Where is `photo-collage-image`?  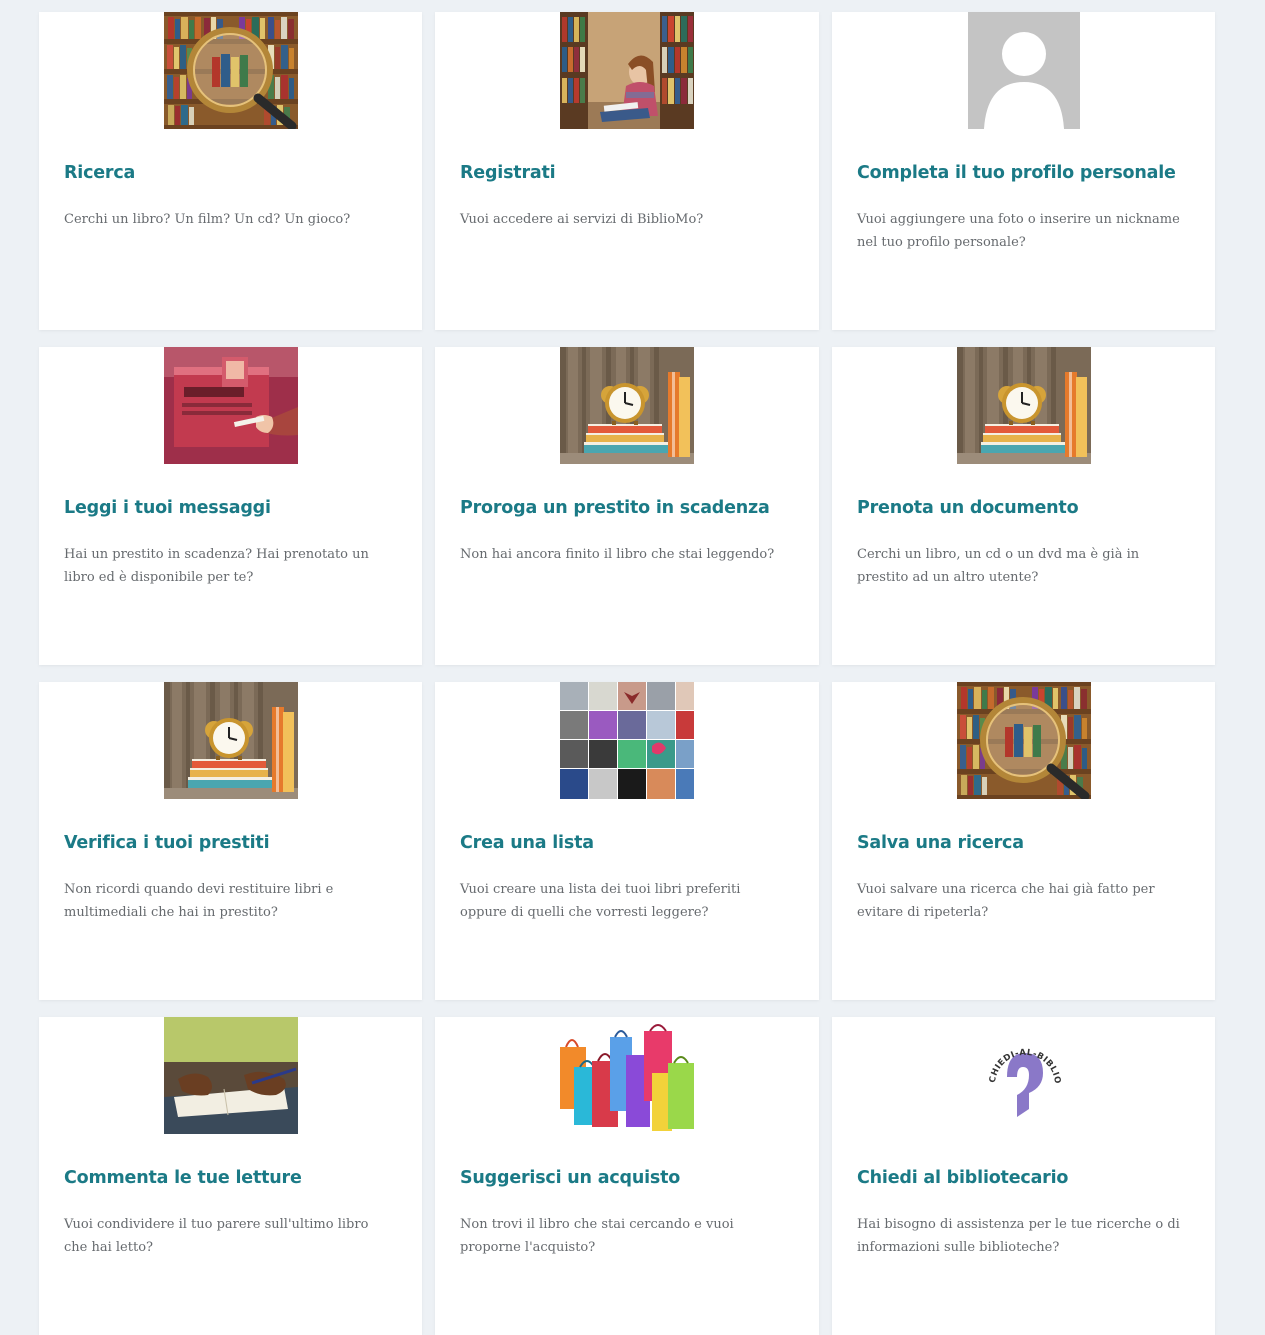
photo-collage-image is located at coordinates (627, 740).